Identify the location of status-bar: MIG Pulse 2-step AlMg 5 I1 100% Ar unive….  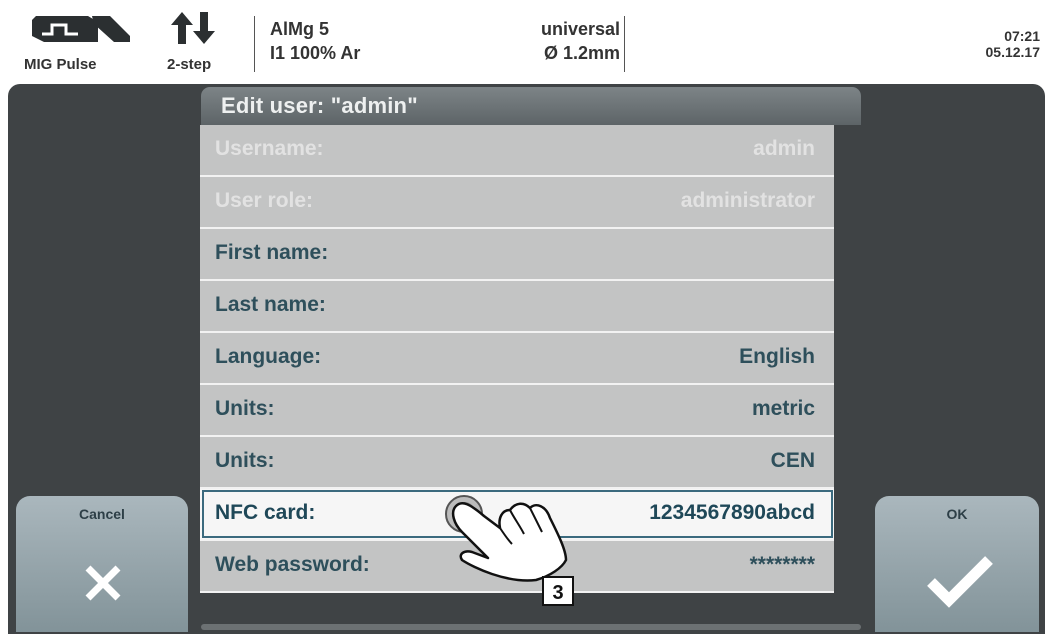
(528, 43).